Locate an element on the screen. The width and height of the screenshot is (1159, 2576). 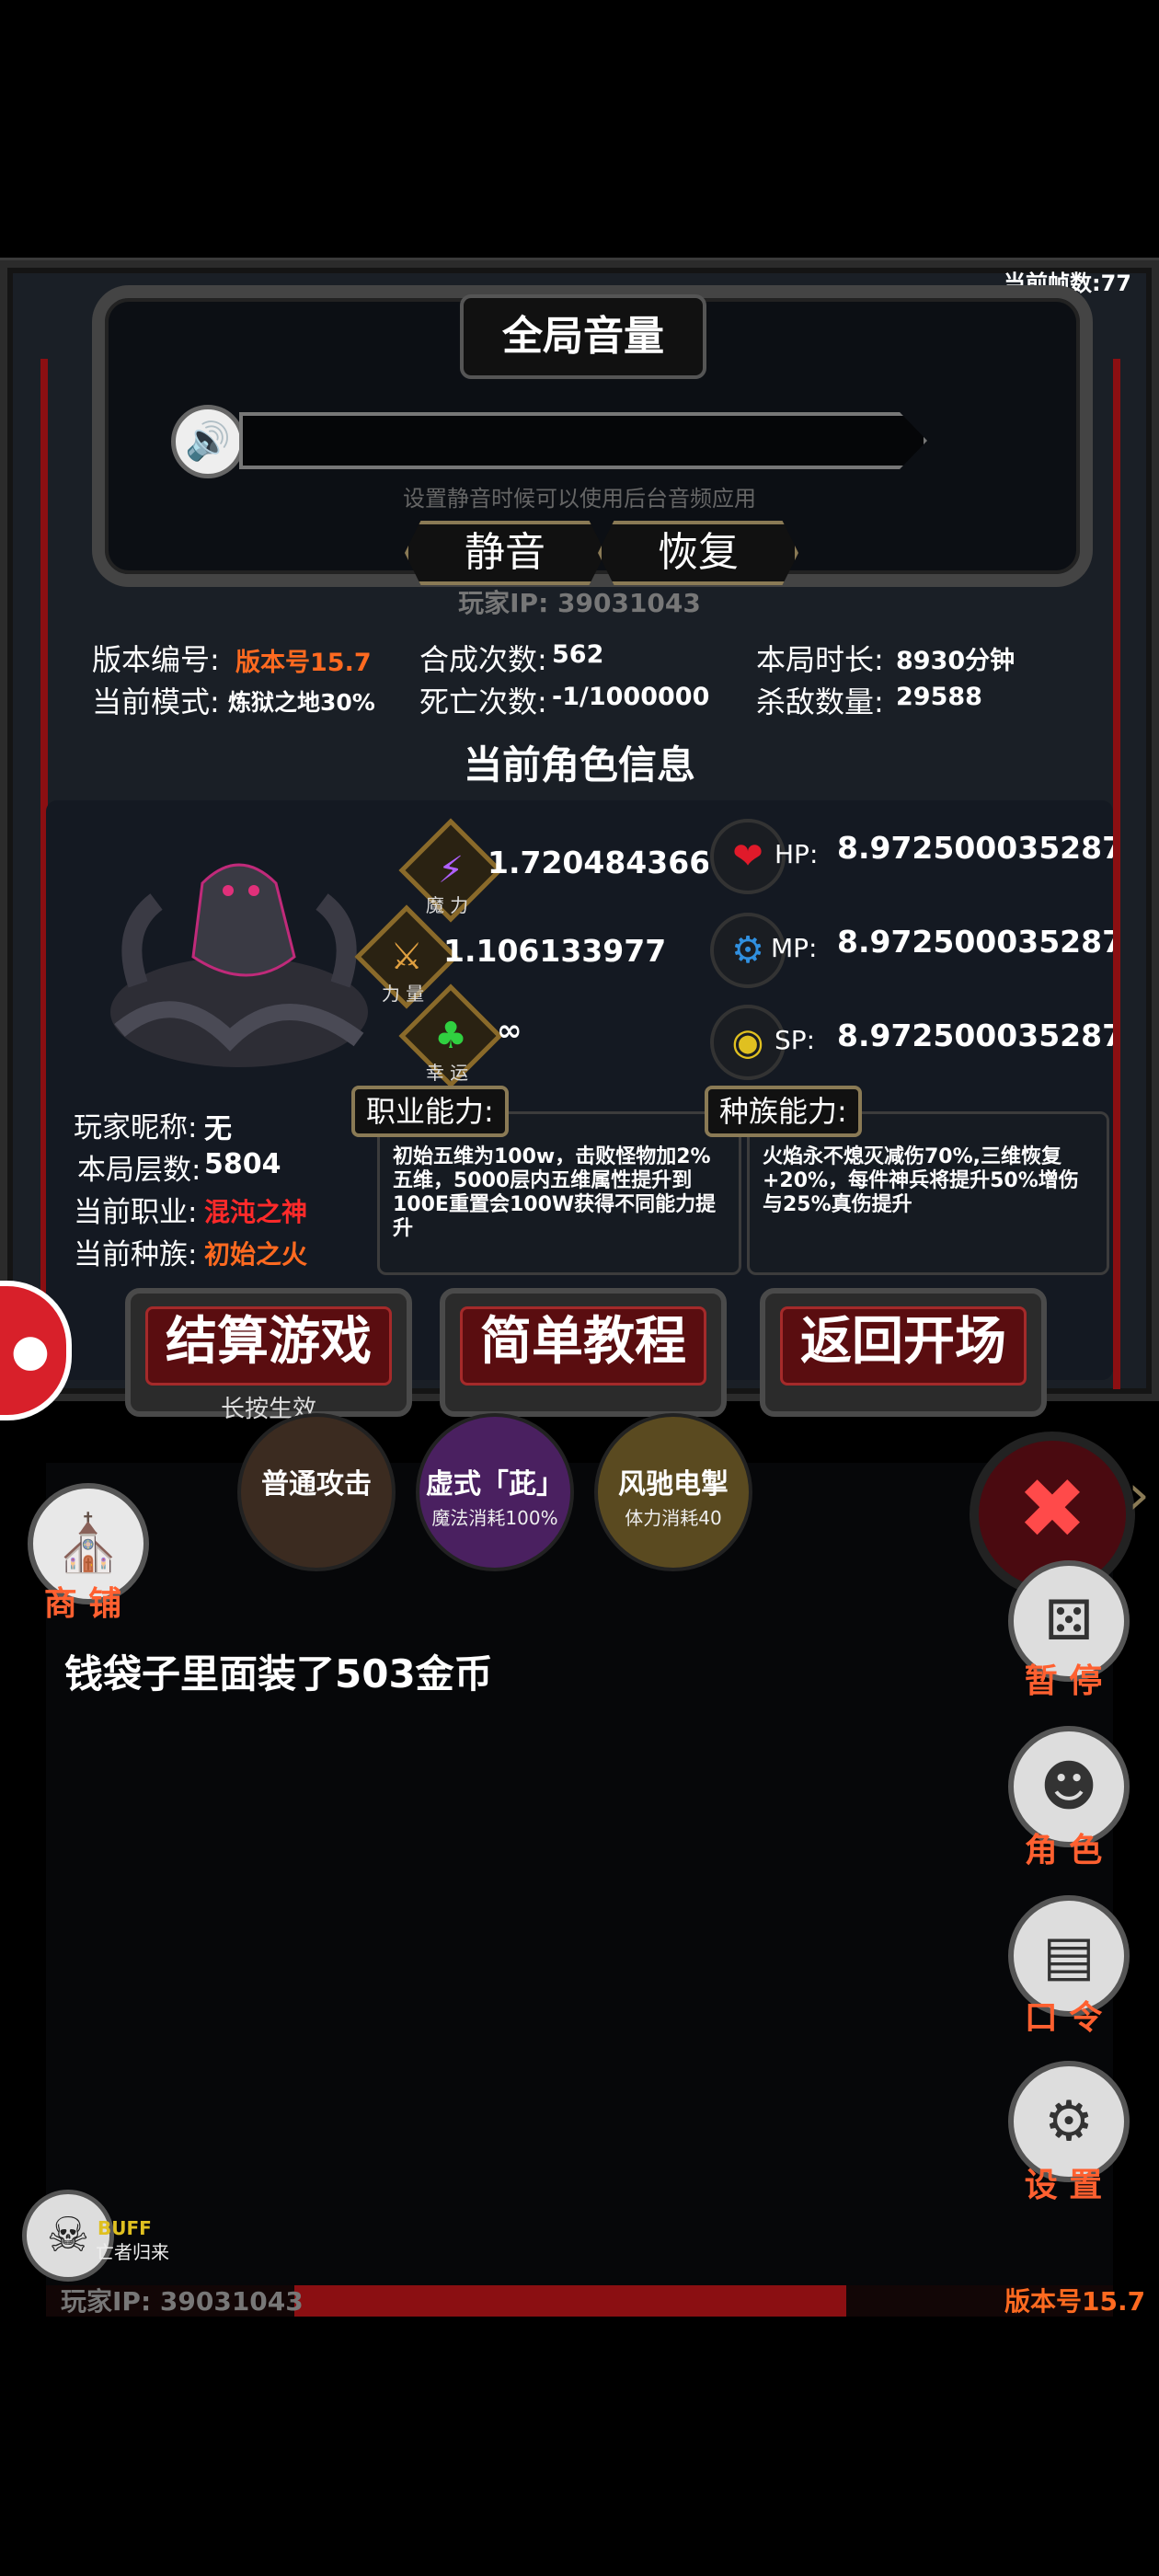
luck-value: ∞ is located at coordinates (509, 1030).